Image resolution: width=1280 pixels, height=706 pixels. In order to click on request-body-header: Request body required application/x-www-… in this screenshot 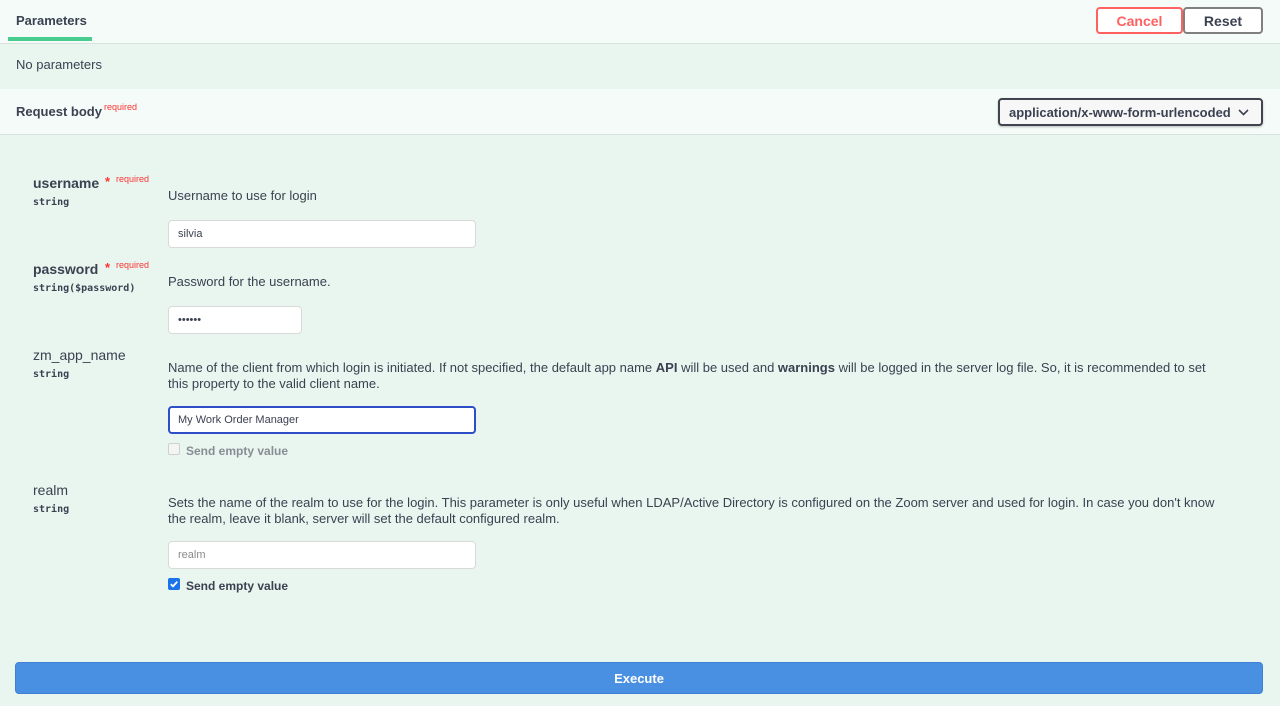, I will do `click(640, 112)`.